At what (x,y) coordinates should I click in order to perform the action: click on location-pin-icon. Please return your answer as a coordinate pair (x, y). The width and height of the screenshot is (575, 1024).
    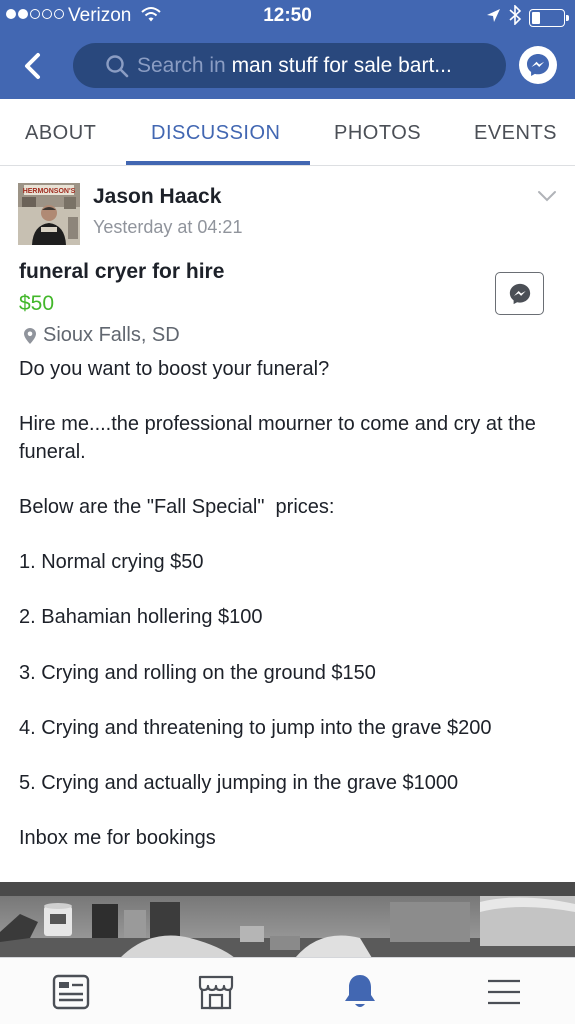
    Looking at the image, I should click on (30, 335).